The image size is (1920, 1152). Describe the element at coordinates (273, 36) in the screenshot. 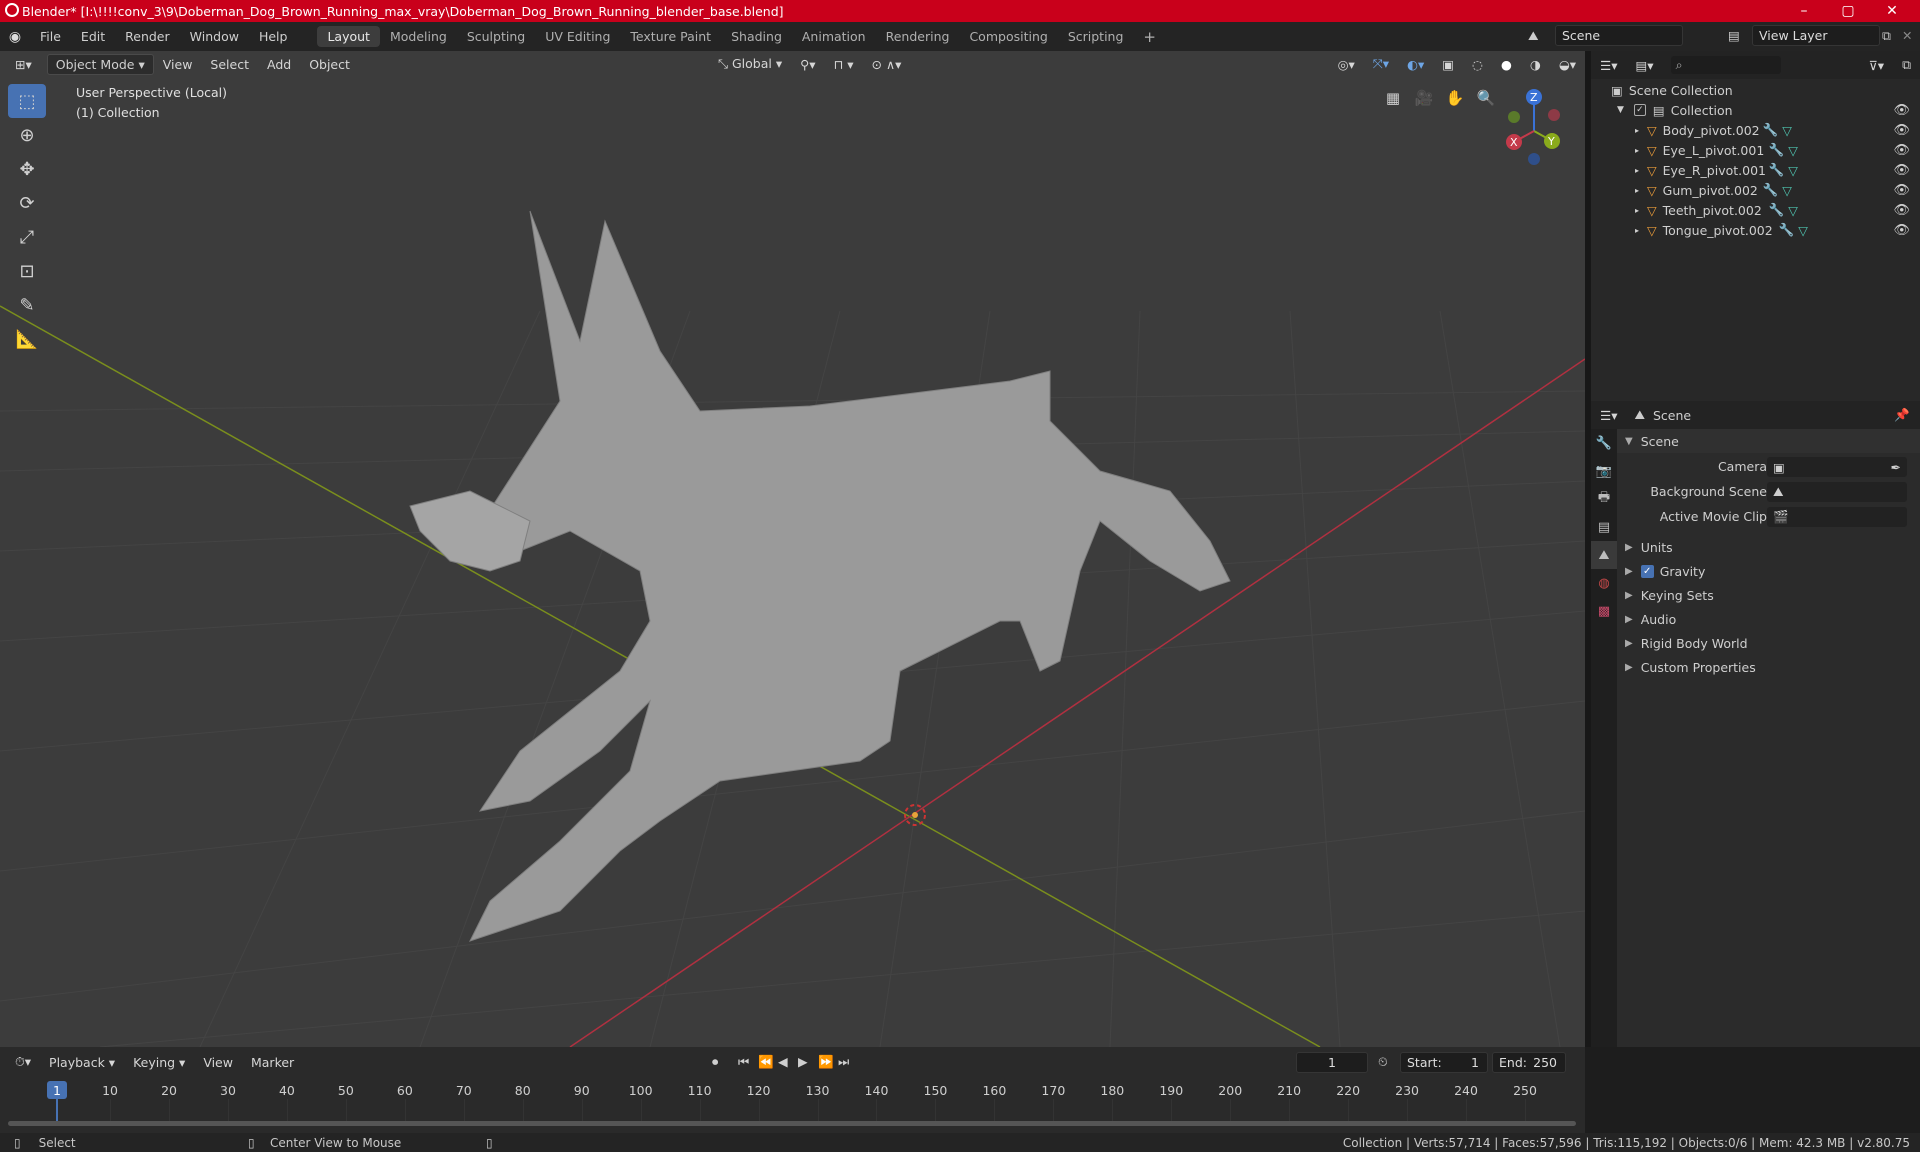

I see `menu-help: Help` at that location.